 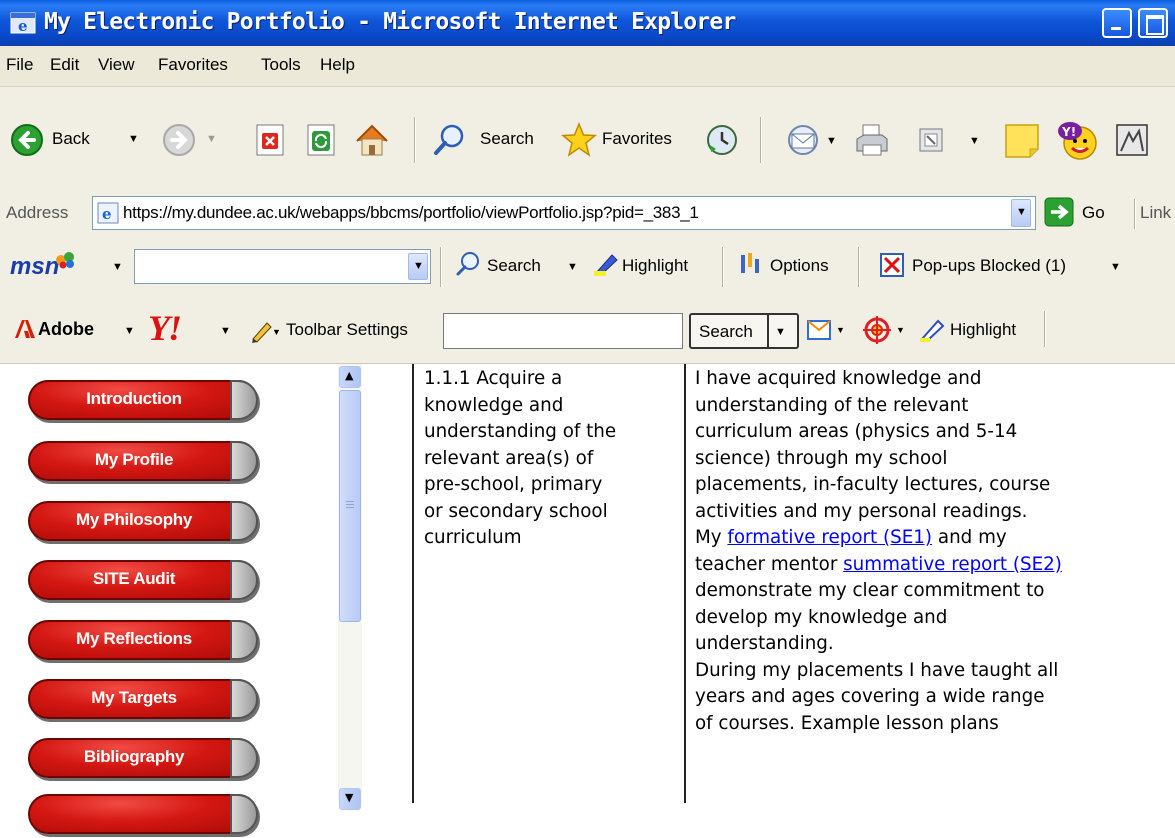 I want to click on evidence-line: teacher mentor summative report (SE2), so click(x=935, y=565).